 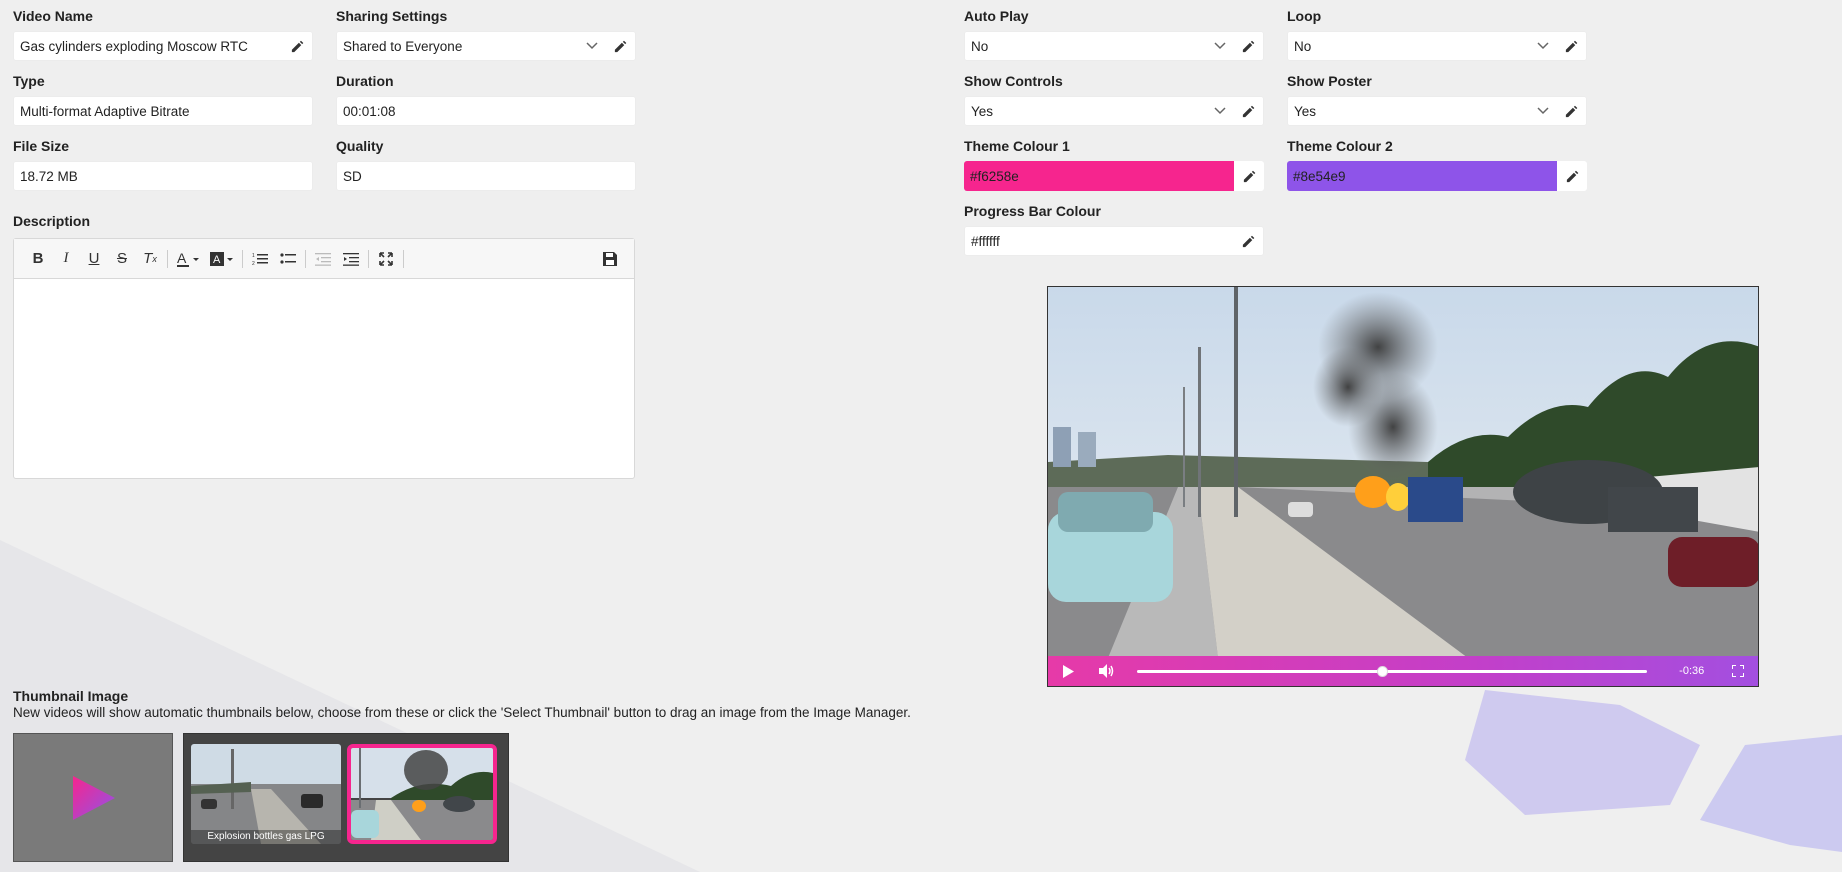 I want to click on progress-bar-colour-edit-button, so click(x=1248, y=241).